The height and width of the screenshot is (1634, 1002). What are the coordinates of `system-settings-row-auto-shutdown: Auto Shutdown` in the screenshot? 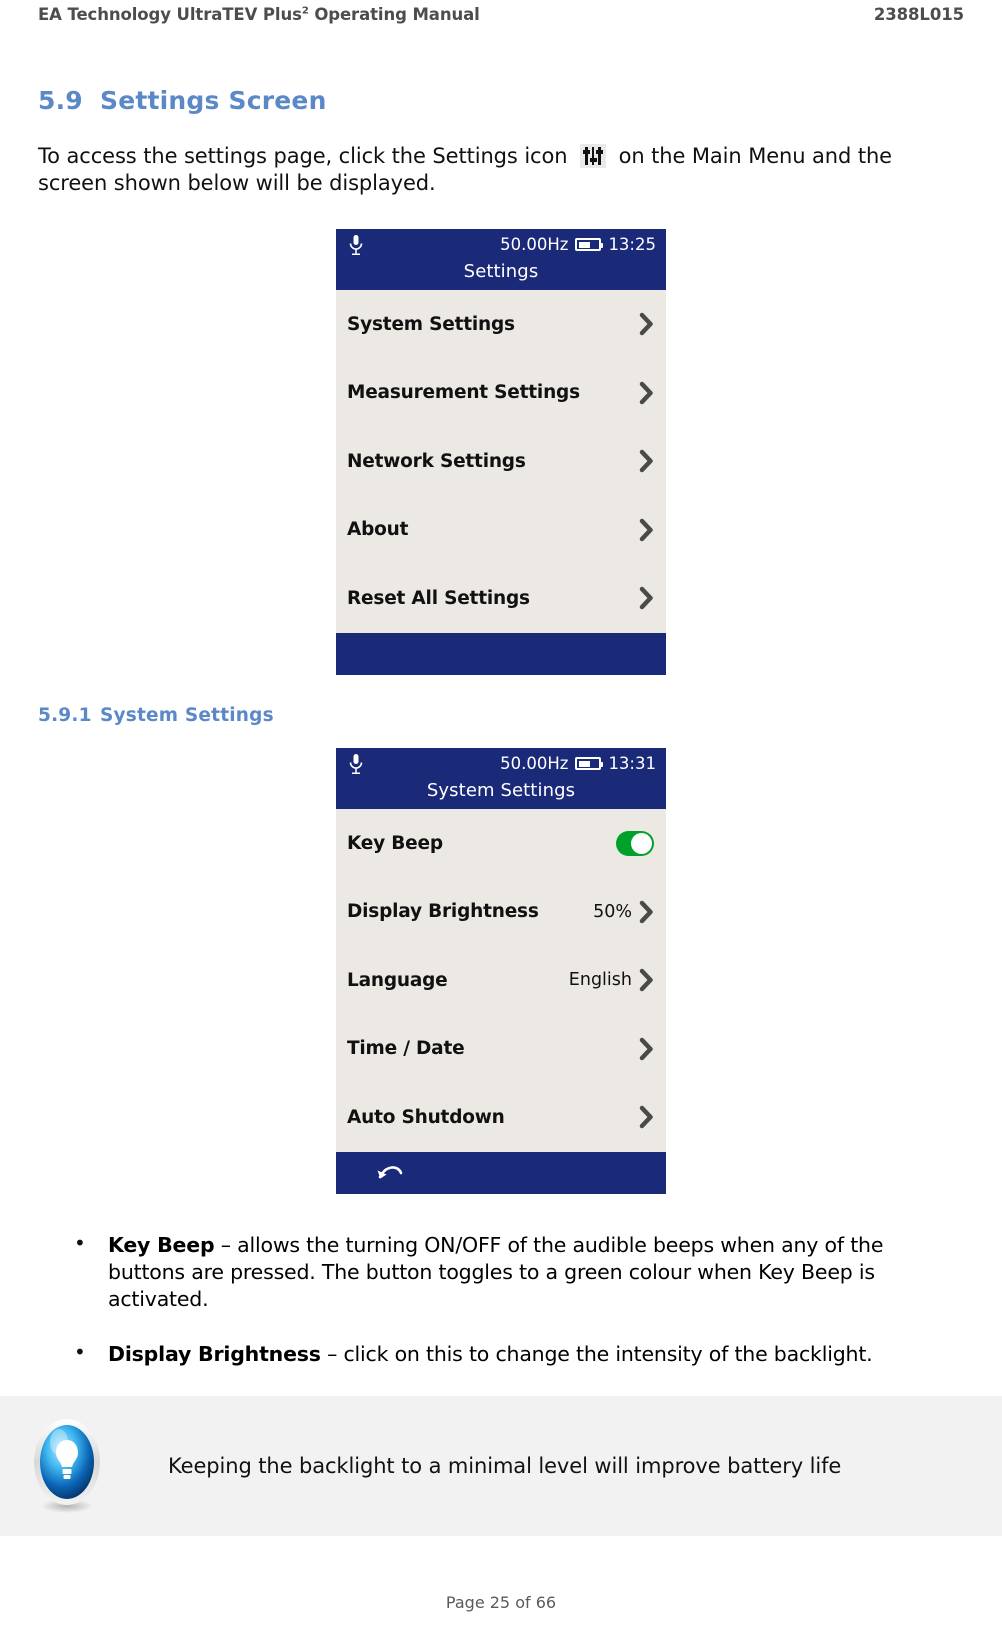 It's located at (501, 1117).